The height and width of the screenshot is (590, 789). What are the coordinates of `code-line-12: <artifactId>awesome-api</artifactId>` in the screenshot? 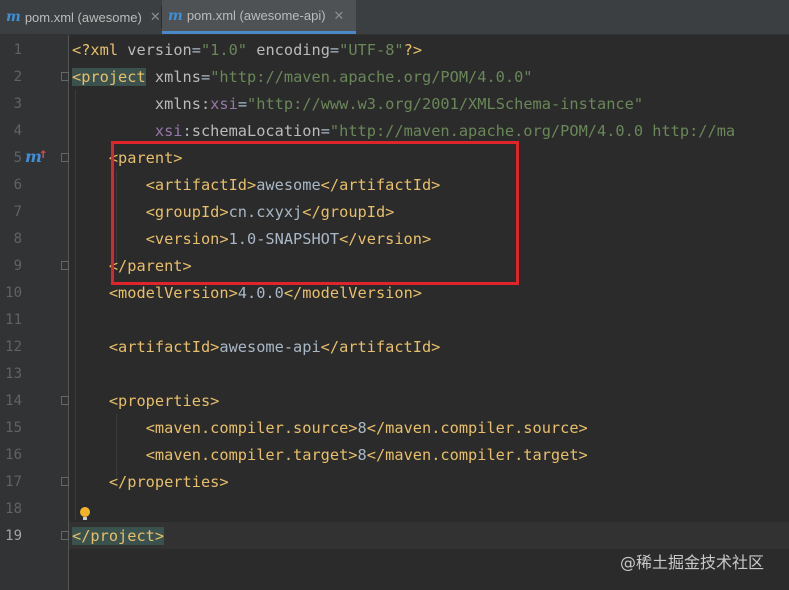 It's located at (274, 347).